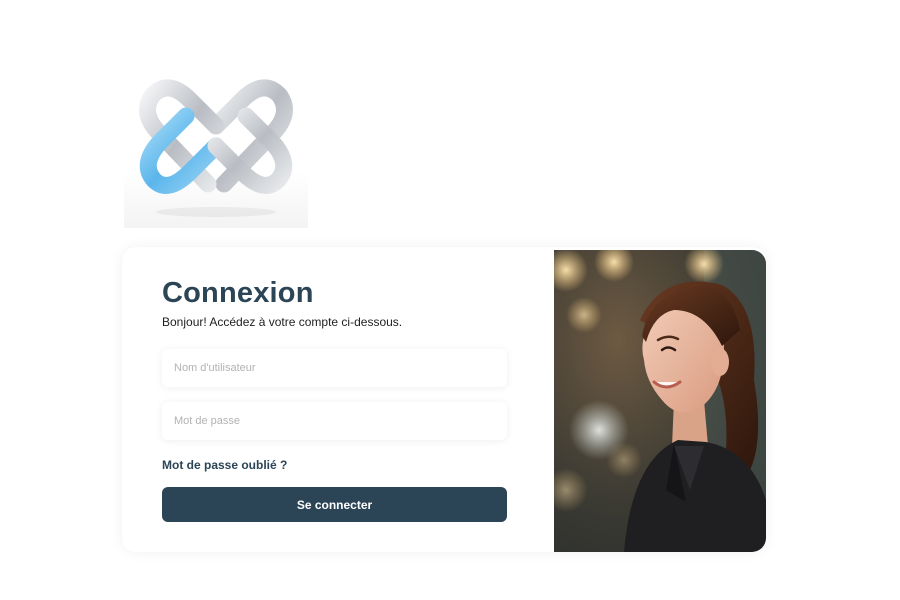  I want to click on password-input, so click(334, 421).